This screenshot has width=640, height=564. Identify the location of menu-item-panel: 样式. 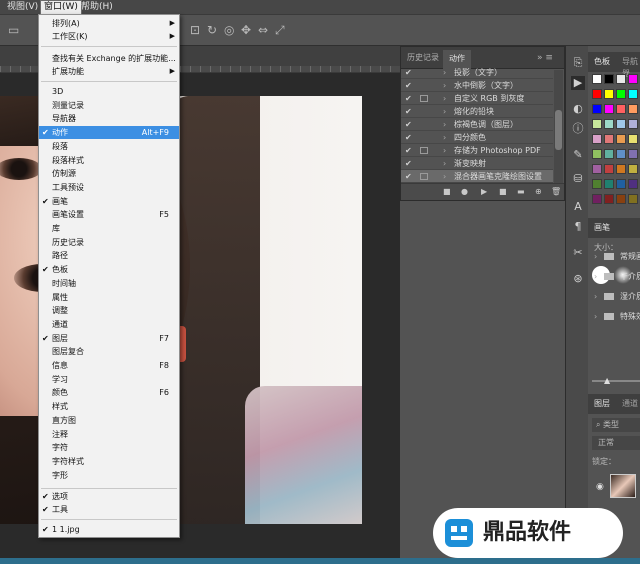
(109, 406).